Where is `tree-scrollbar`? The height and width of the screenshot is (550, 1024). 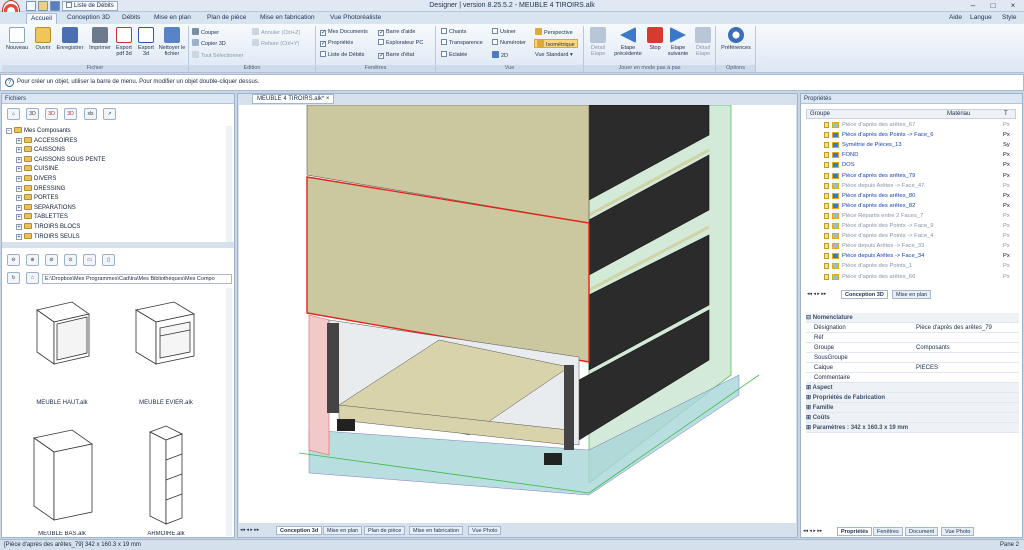
tree-scrollbar is located at coordinates (229, 184).